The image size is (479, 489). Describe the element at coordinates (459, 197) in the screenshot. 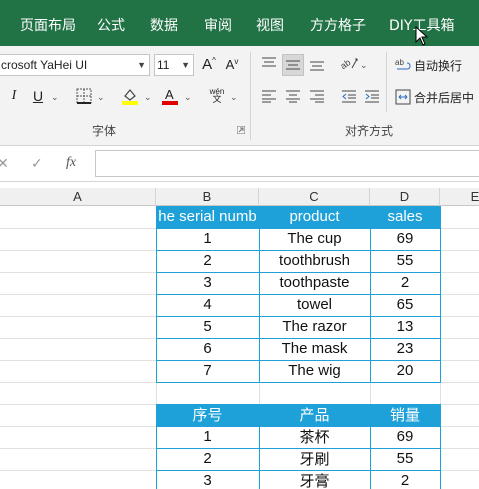

I see `column-header-e: E` at that location.